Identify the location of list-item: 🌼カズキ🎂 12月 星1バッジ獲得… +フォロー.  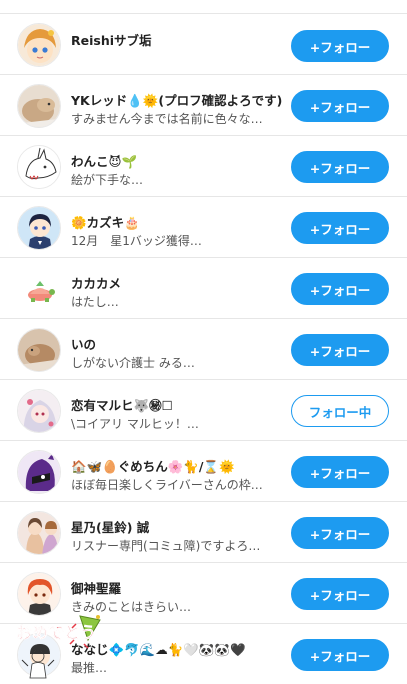
(203, 227).